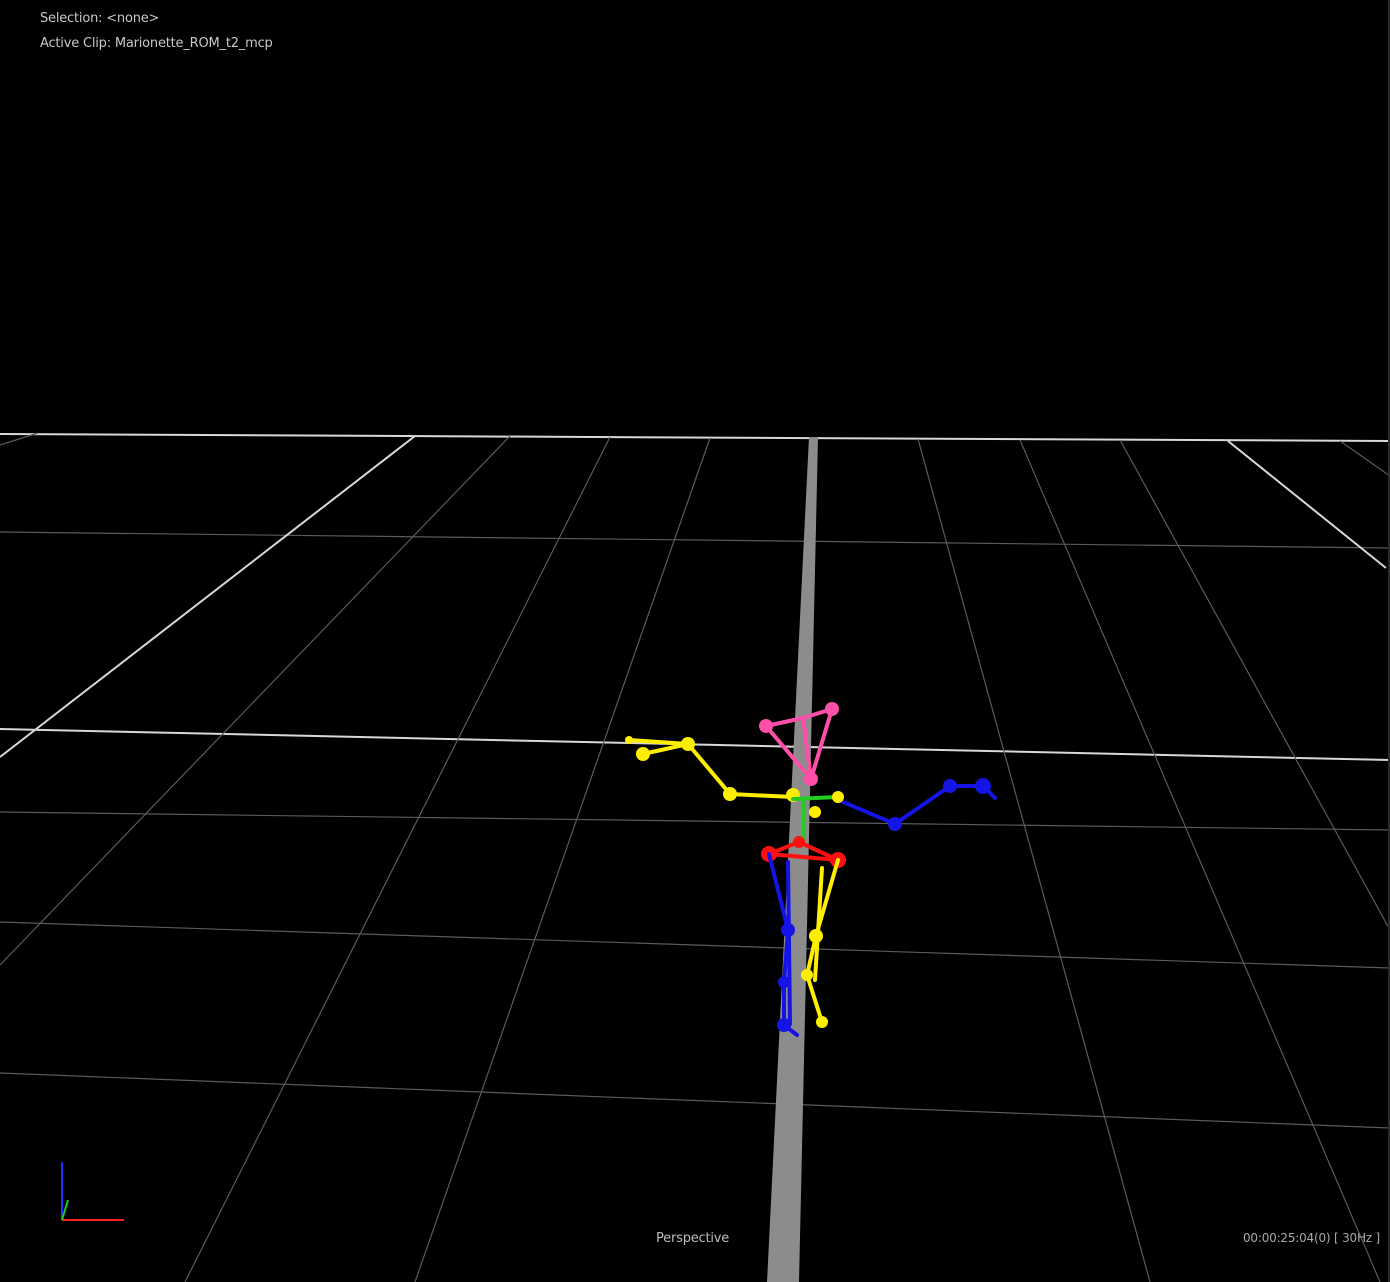 This screenshot has height=1282, width=1390. I want to click on left-foot-joint, so click(822, 1022).